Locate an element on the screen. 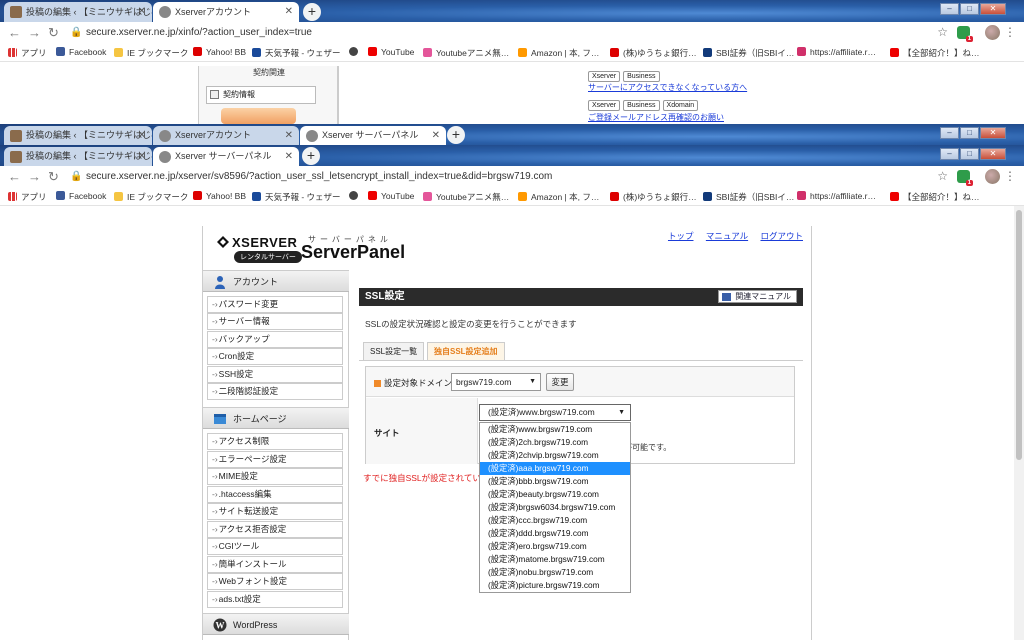 The image size is (1024, 640). dropdown-option: (設定済)2ch.brgsw719.com is located at coordinates (555, 442).